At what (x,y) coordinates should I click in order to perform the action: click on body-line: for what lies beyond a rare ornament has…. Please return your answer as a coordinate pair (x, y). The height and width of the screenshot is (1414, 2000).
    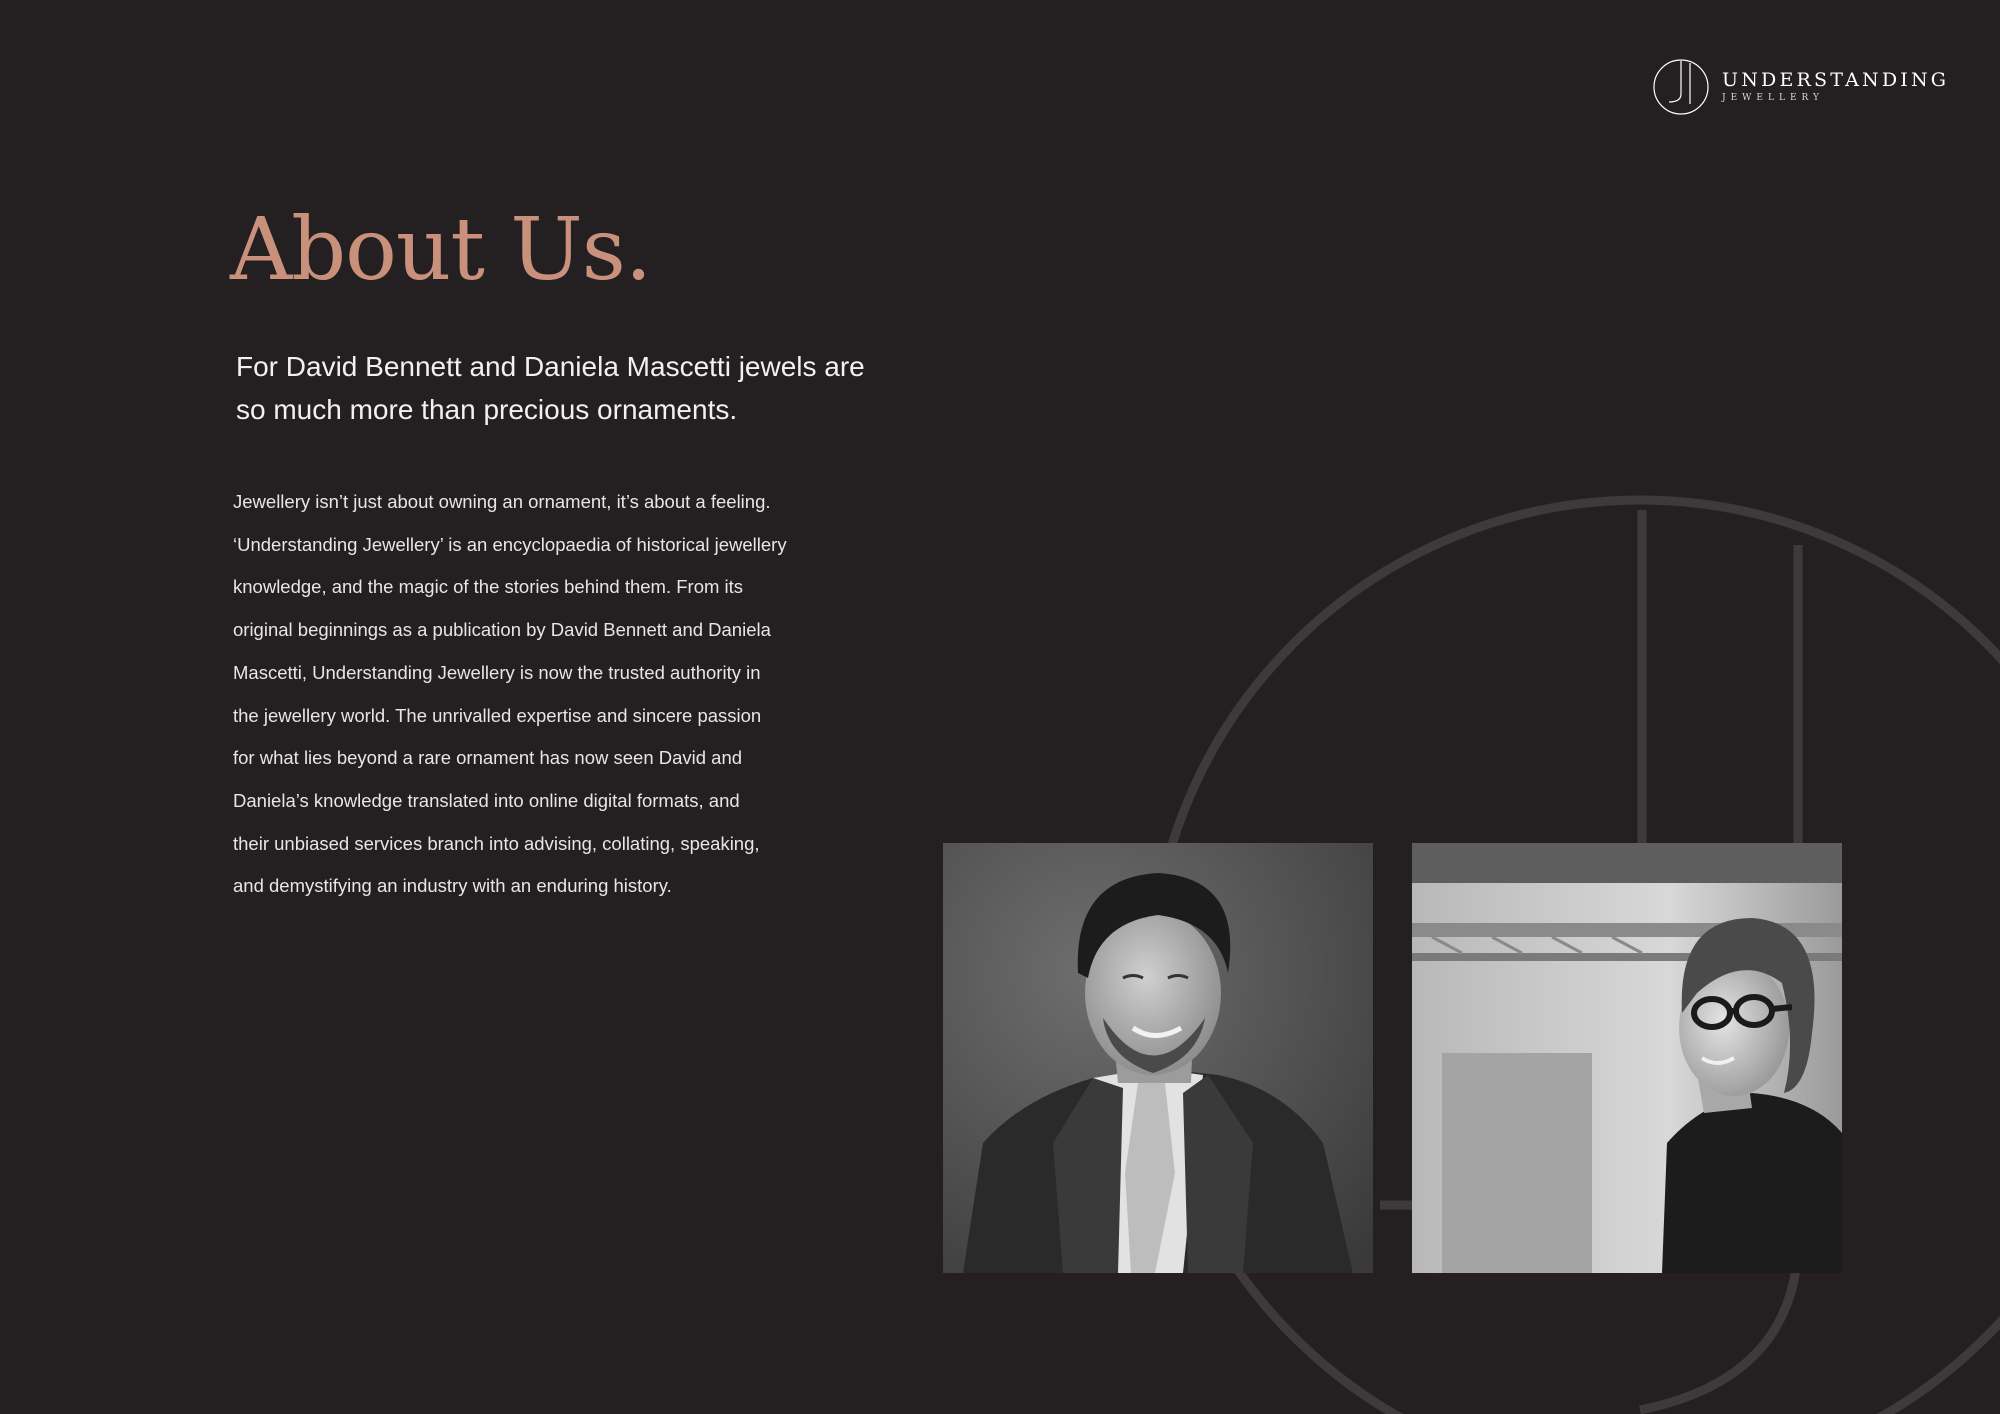
    Looking at the image, I should click on (488, 758).